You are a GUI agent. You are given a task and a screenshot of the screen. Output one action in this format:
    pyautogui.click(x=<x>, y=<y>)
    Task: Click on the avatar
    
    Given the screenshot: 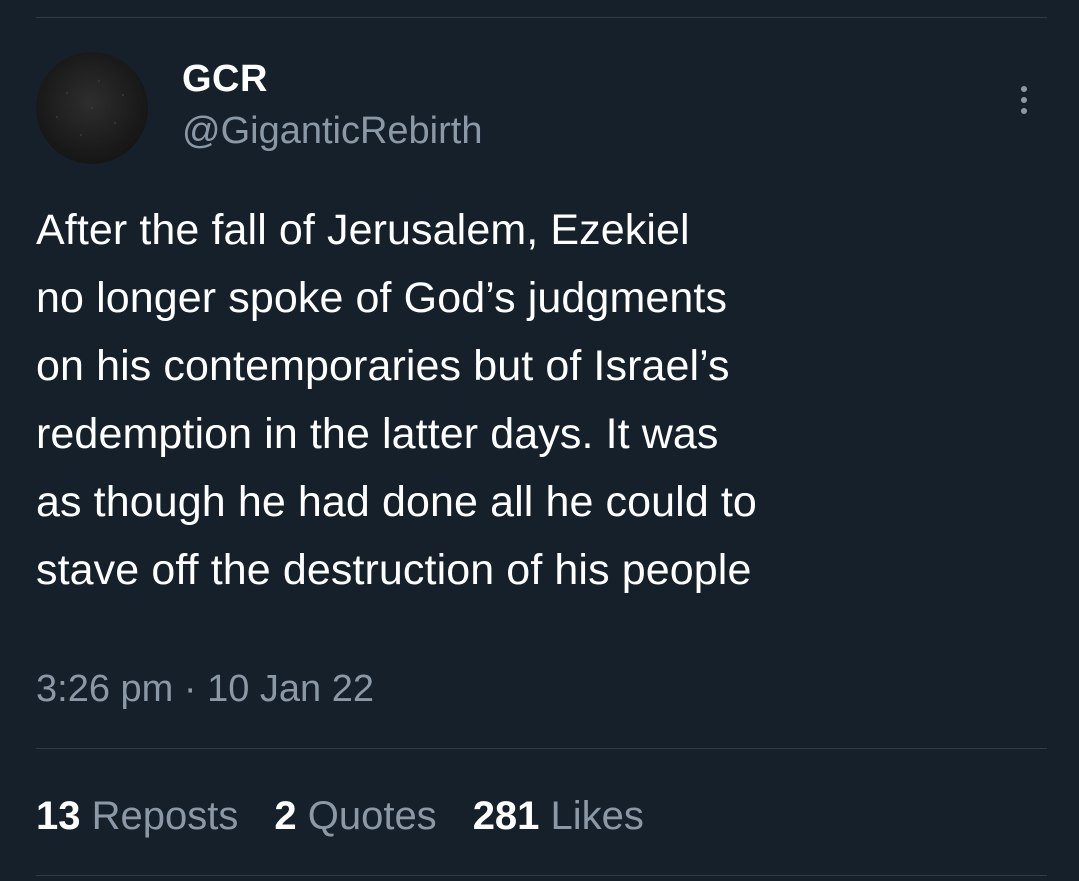 What is the action you would take?
    pyautogui.click(x=92, y=108)
    